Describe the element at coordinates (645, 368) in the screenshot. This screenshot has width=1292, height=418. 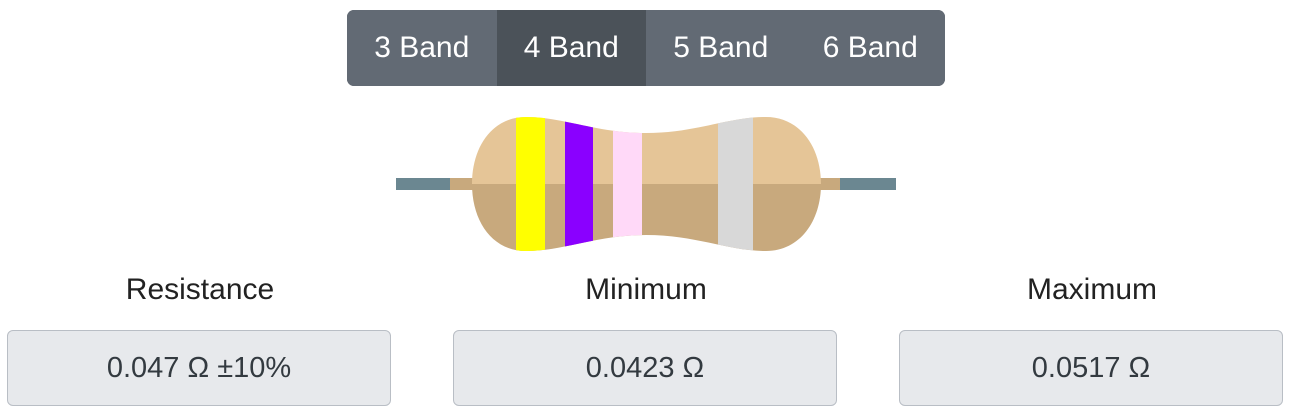
I see `minimum-value: 0.0423 Ω` at that location.